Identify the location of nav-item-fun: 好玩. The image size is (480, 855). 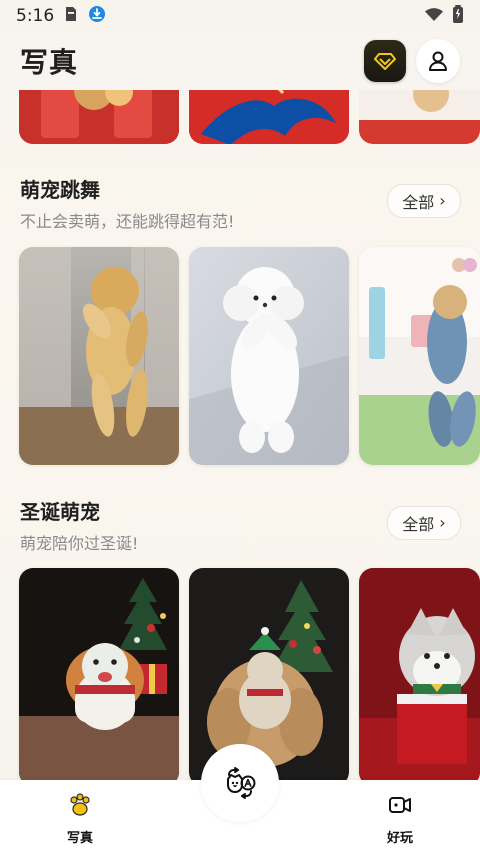
(400, 819).